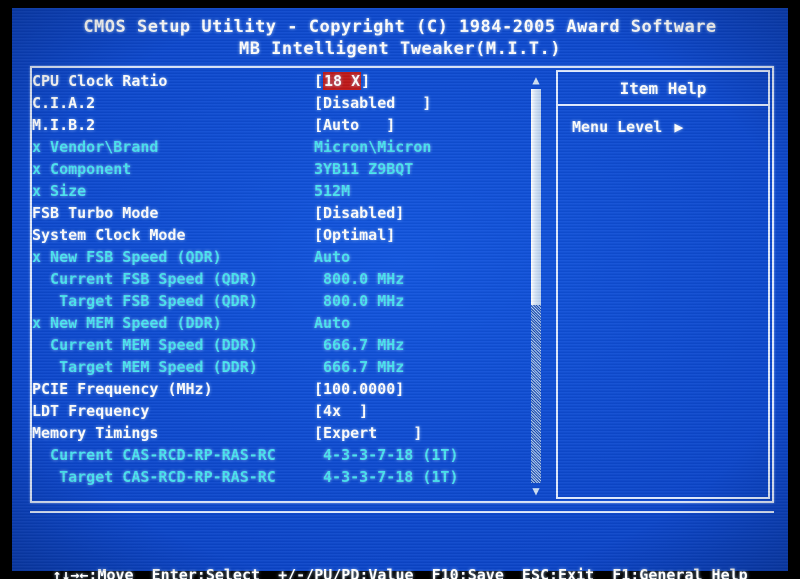 The height and width of the screenshot is (579, 800). I want to click on selected-value-highlight: 18 X, so click(342, 81).